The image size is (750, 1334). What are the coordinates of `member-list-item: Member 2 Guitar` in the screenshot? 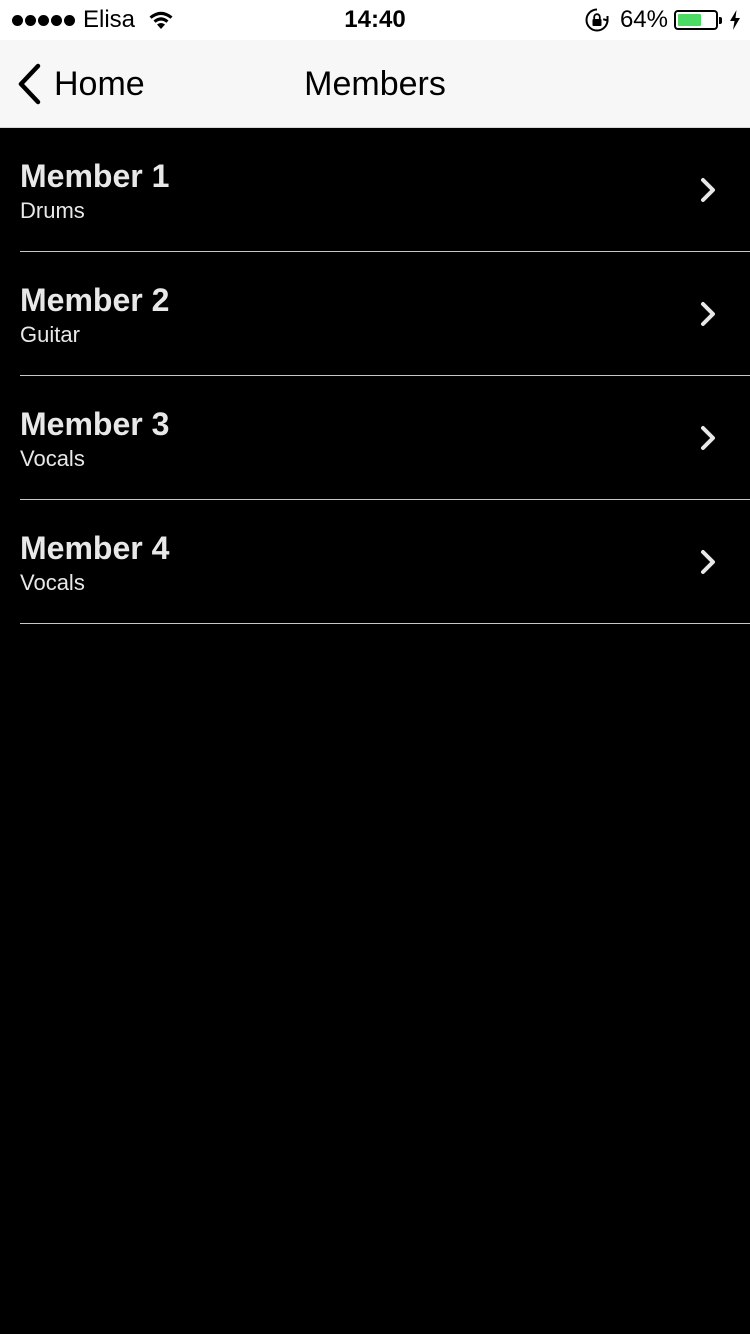 It's located at (375, 314).